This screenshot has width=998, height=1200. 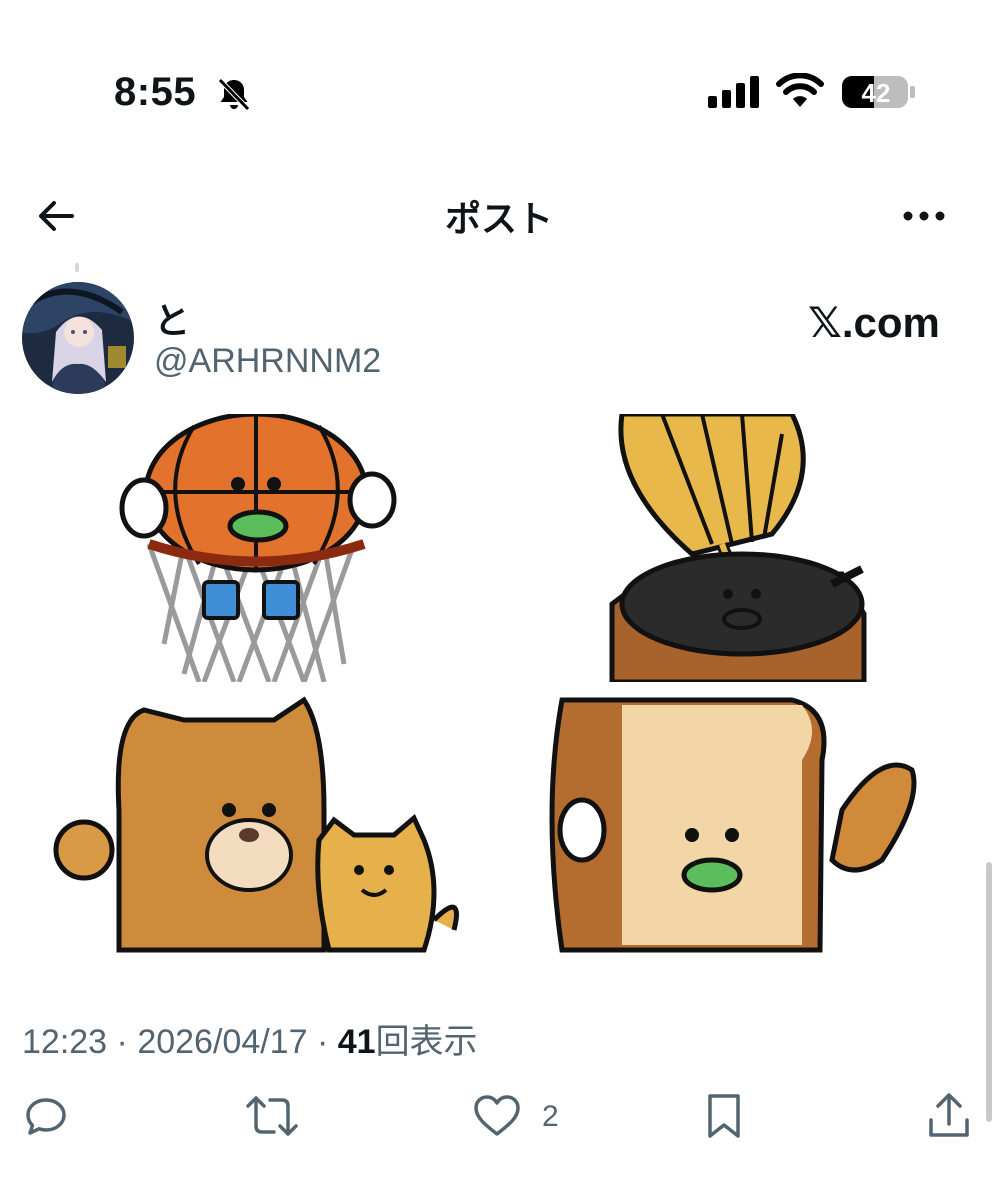 What do you see at coordinates (497, 1116) in the screenshot?
I see `like-icon` at bounding box center [497, 1116].